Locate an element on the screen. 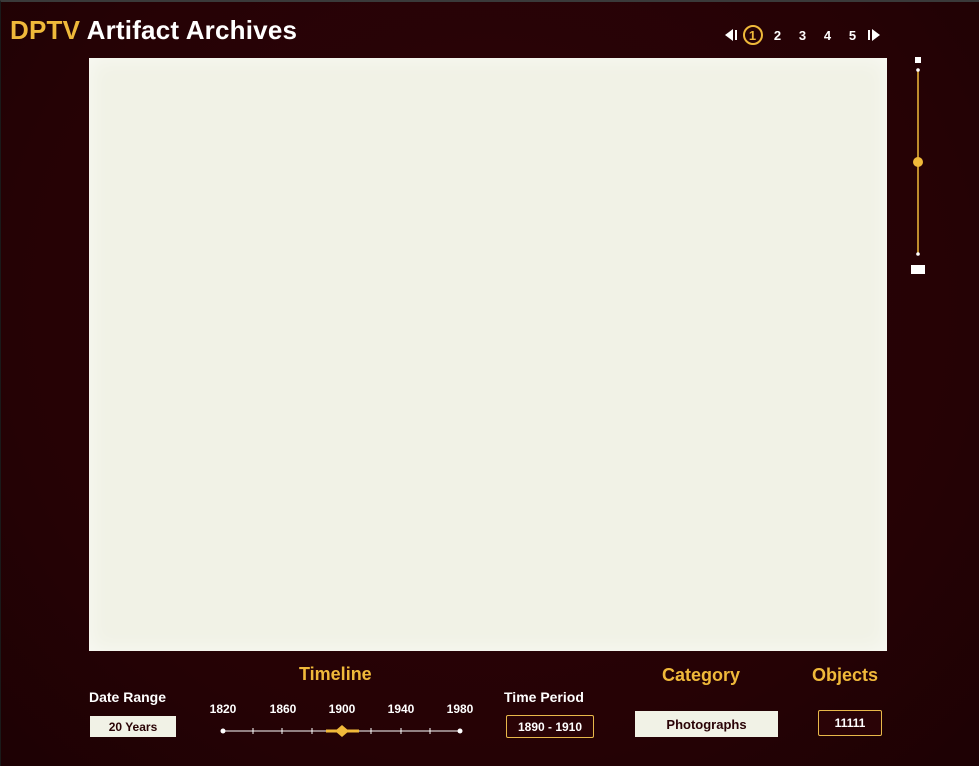 Image resolution: width=979 pixels, height=766 pixels. zoom-slider is located at coordinates (918, 166).